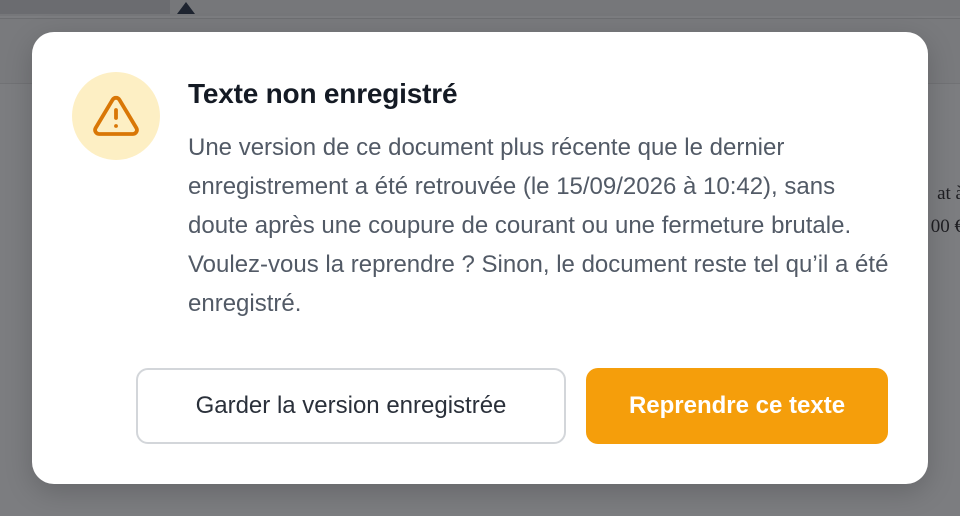  What do you see at coordinates (737, 406) in the screenshot?
I see `restore-text-button: Reprendre ce texte` at bounding box center [737, 406].